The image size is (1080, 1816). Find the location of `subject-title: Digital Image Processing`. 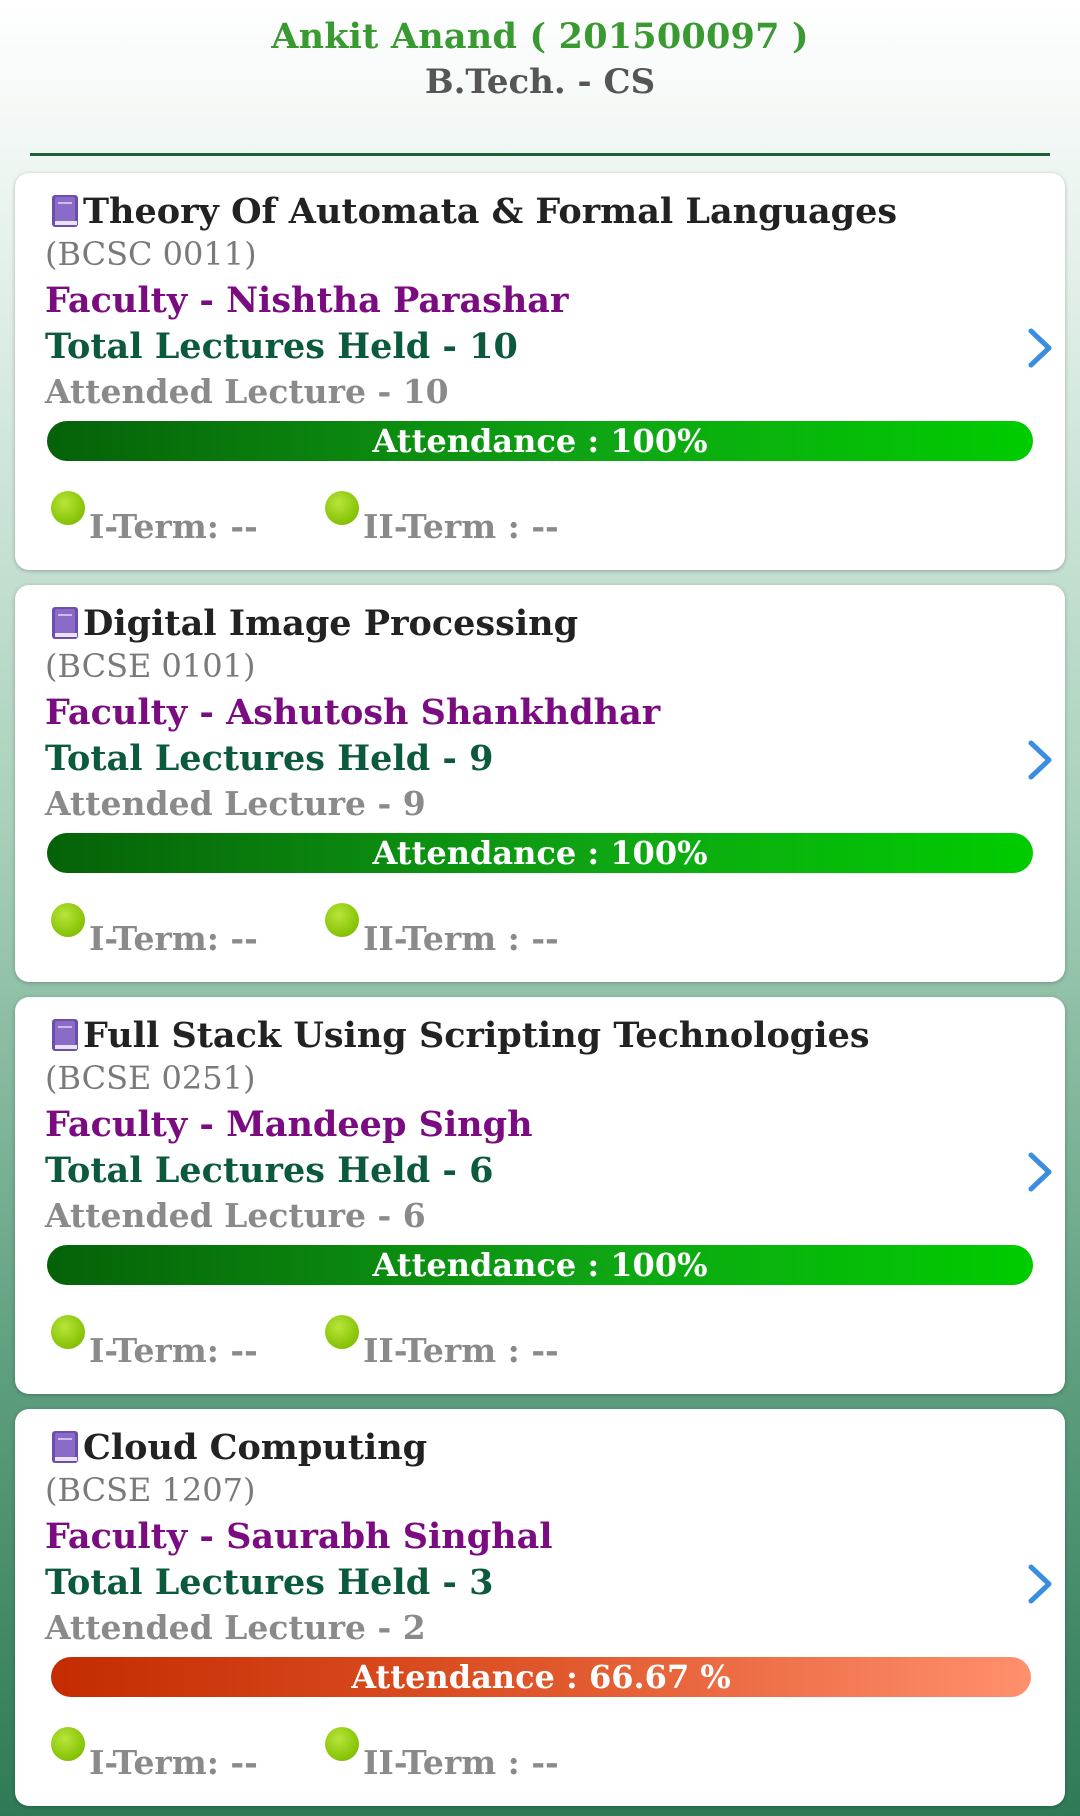

subject-title: Digital Image Processing is located at coordinates (331, 623).